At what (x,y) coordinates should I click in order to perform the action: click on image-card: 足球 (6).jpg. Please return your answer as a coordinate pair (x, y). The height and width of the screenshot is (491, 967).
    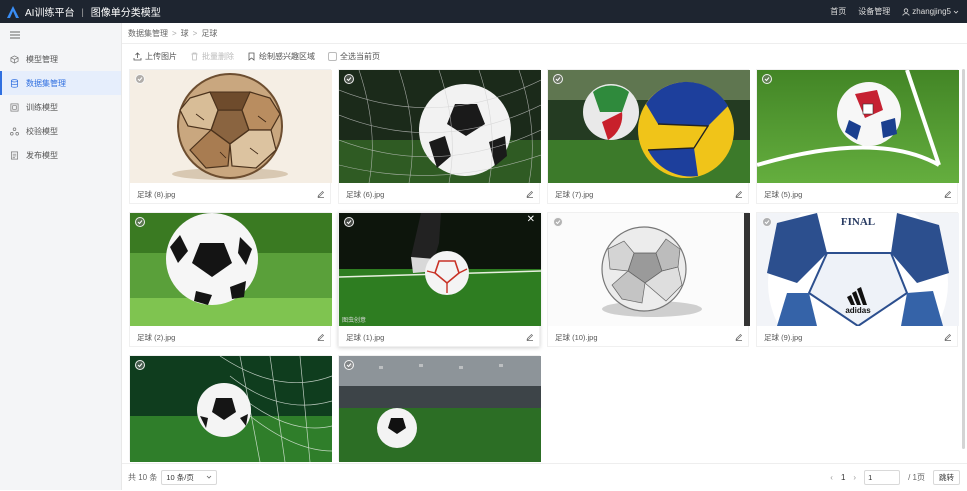
    Looking at the image, I should click on (439, 137).